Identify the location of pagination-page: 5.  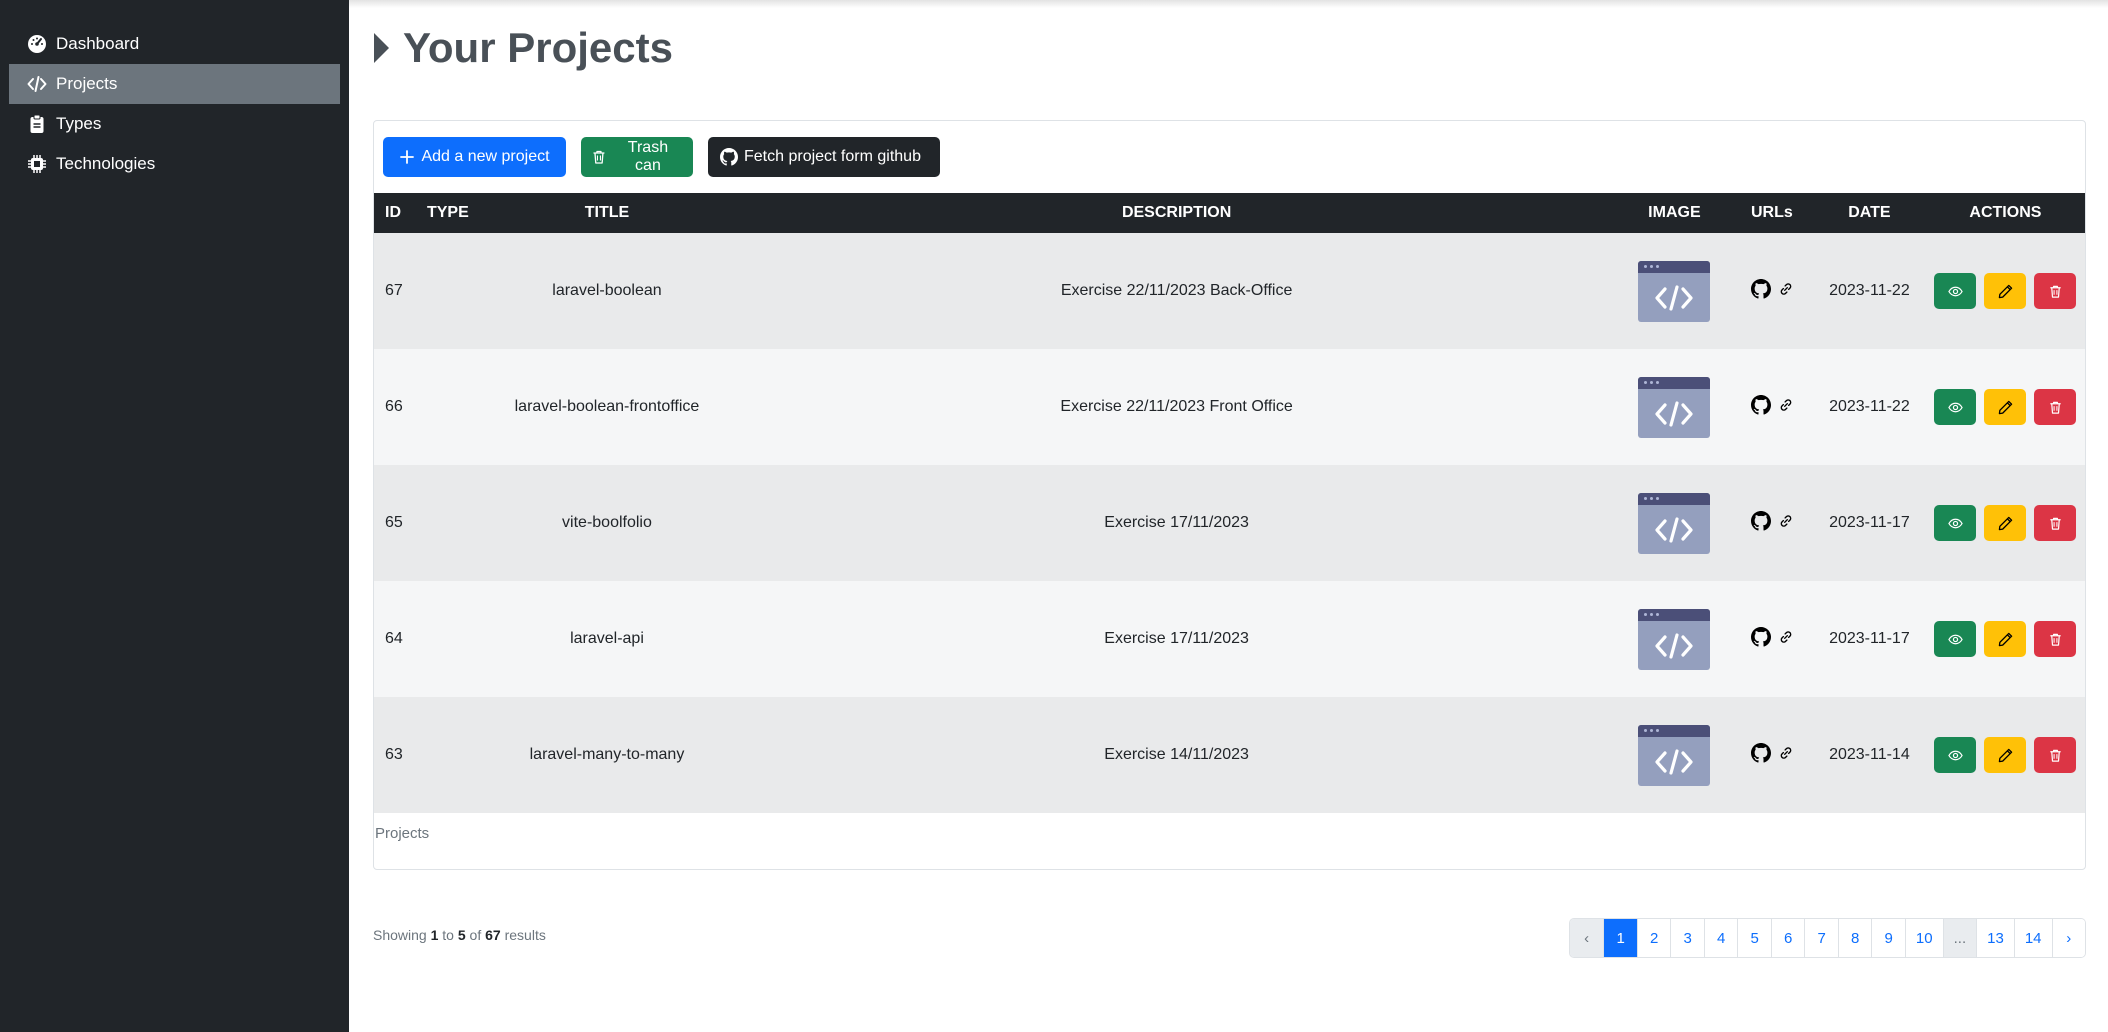
(1754, 938).